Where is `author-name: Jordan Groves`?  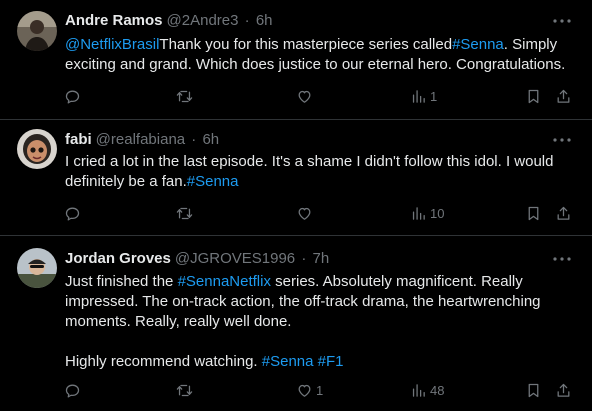
author-name: Jordan Groves is located at coordinates (118, 258).